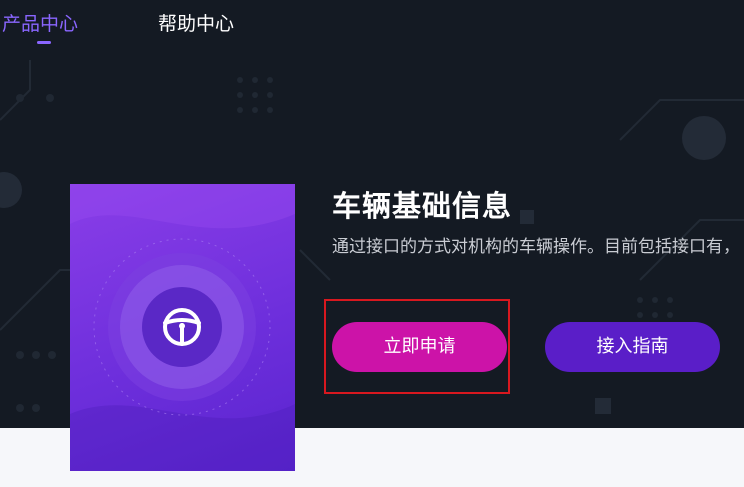  What do you see at coordinates (536, 247) in the screenshot?
I see `product-description: 通过接口的方式对机构的车辆操作。目前包括接口有，` at bounding box center [536, 247].